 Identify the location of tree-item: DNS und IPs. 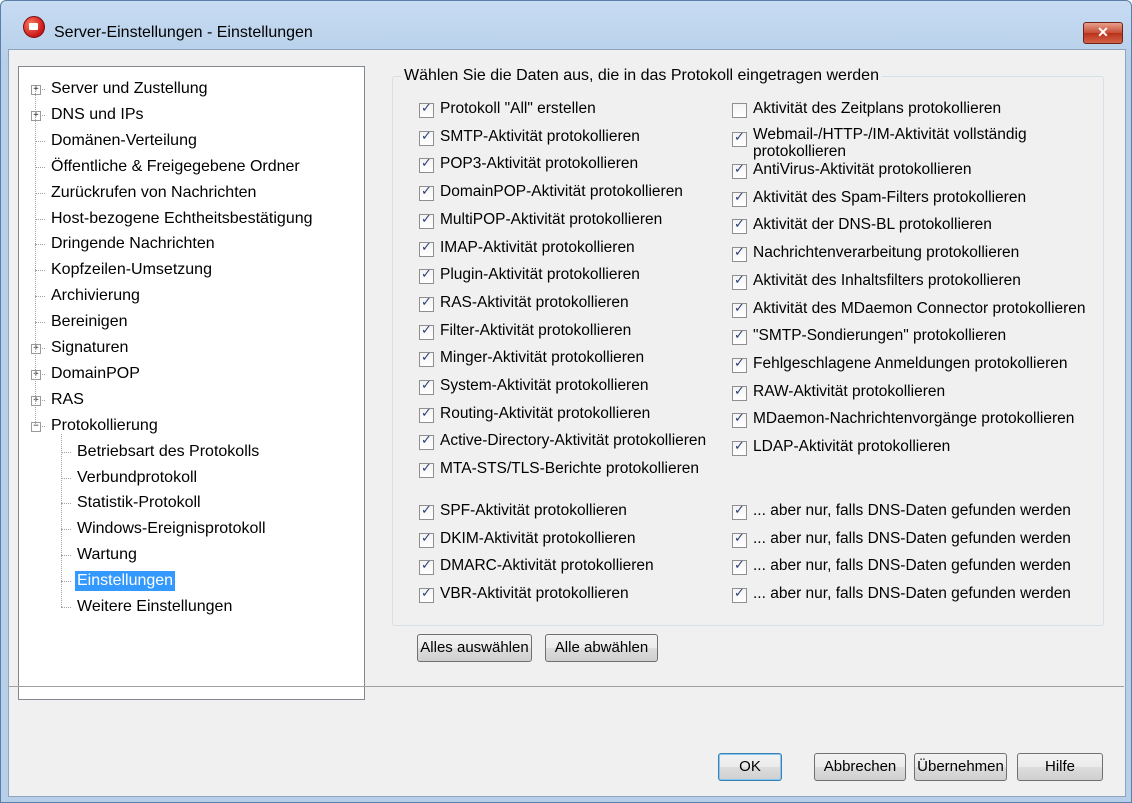
(97, 115).